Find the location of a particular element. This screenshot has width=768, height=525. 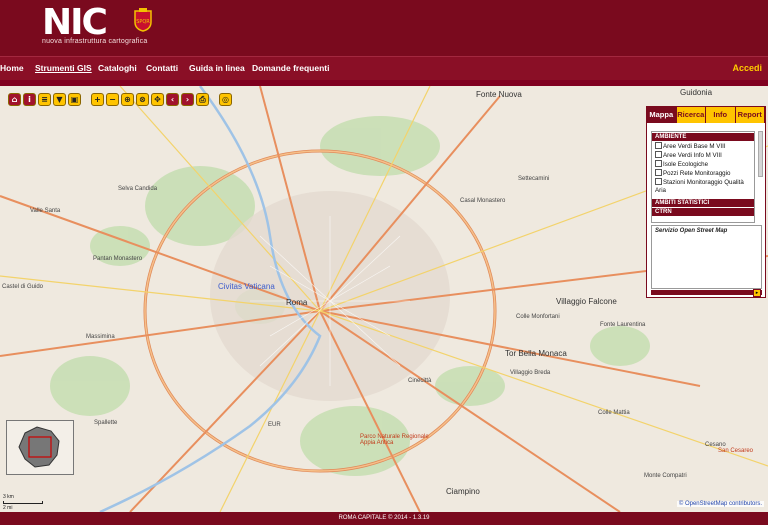

map-label: Villaggio Breda is located at coordinates (530, 373).